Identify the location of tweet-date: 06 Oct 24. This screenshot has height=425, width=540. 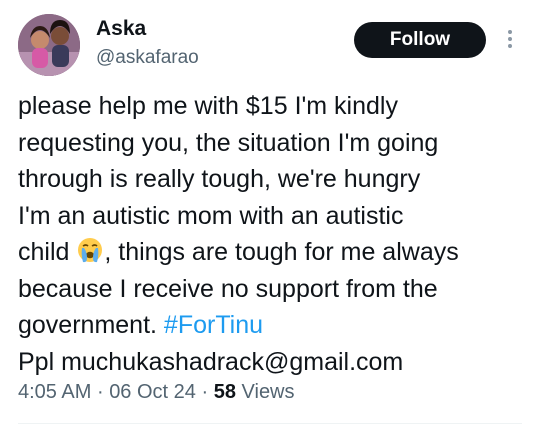
(152, 392).